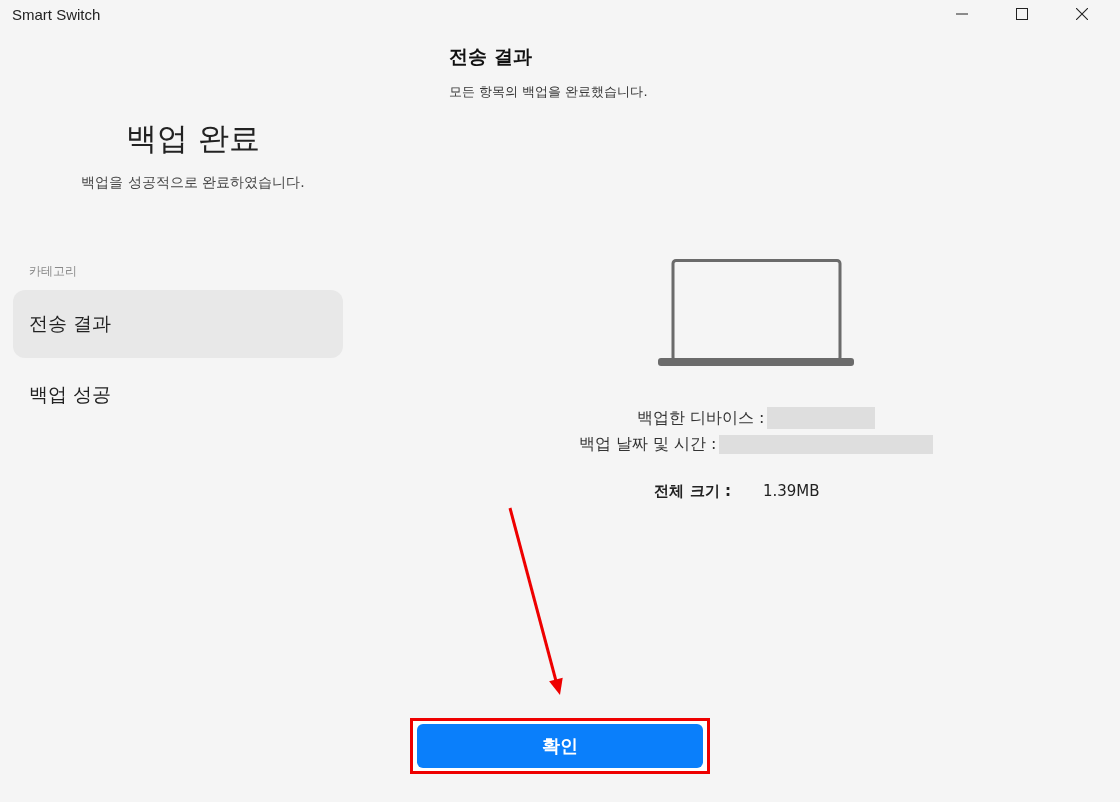  What do you see at coordinates (56, 14) in the screenshot?
I see `window-title: Smart Switch` at bounding box center [56, 14].